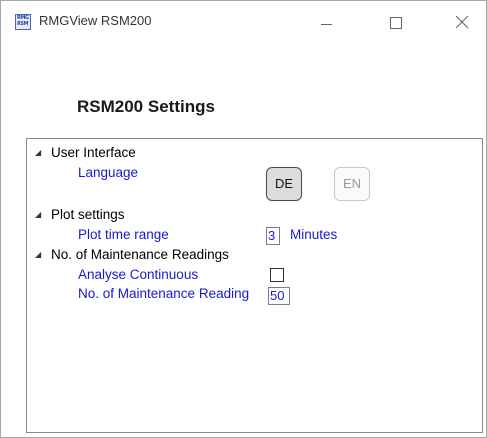  What do you see at coordinates (38, 254) in the screenshot?
I see `expand-icon-maintenance: ◢` at bounding box center [38, 254].